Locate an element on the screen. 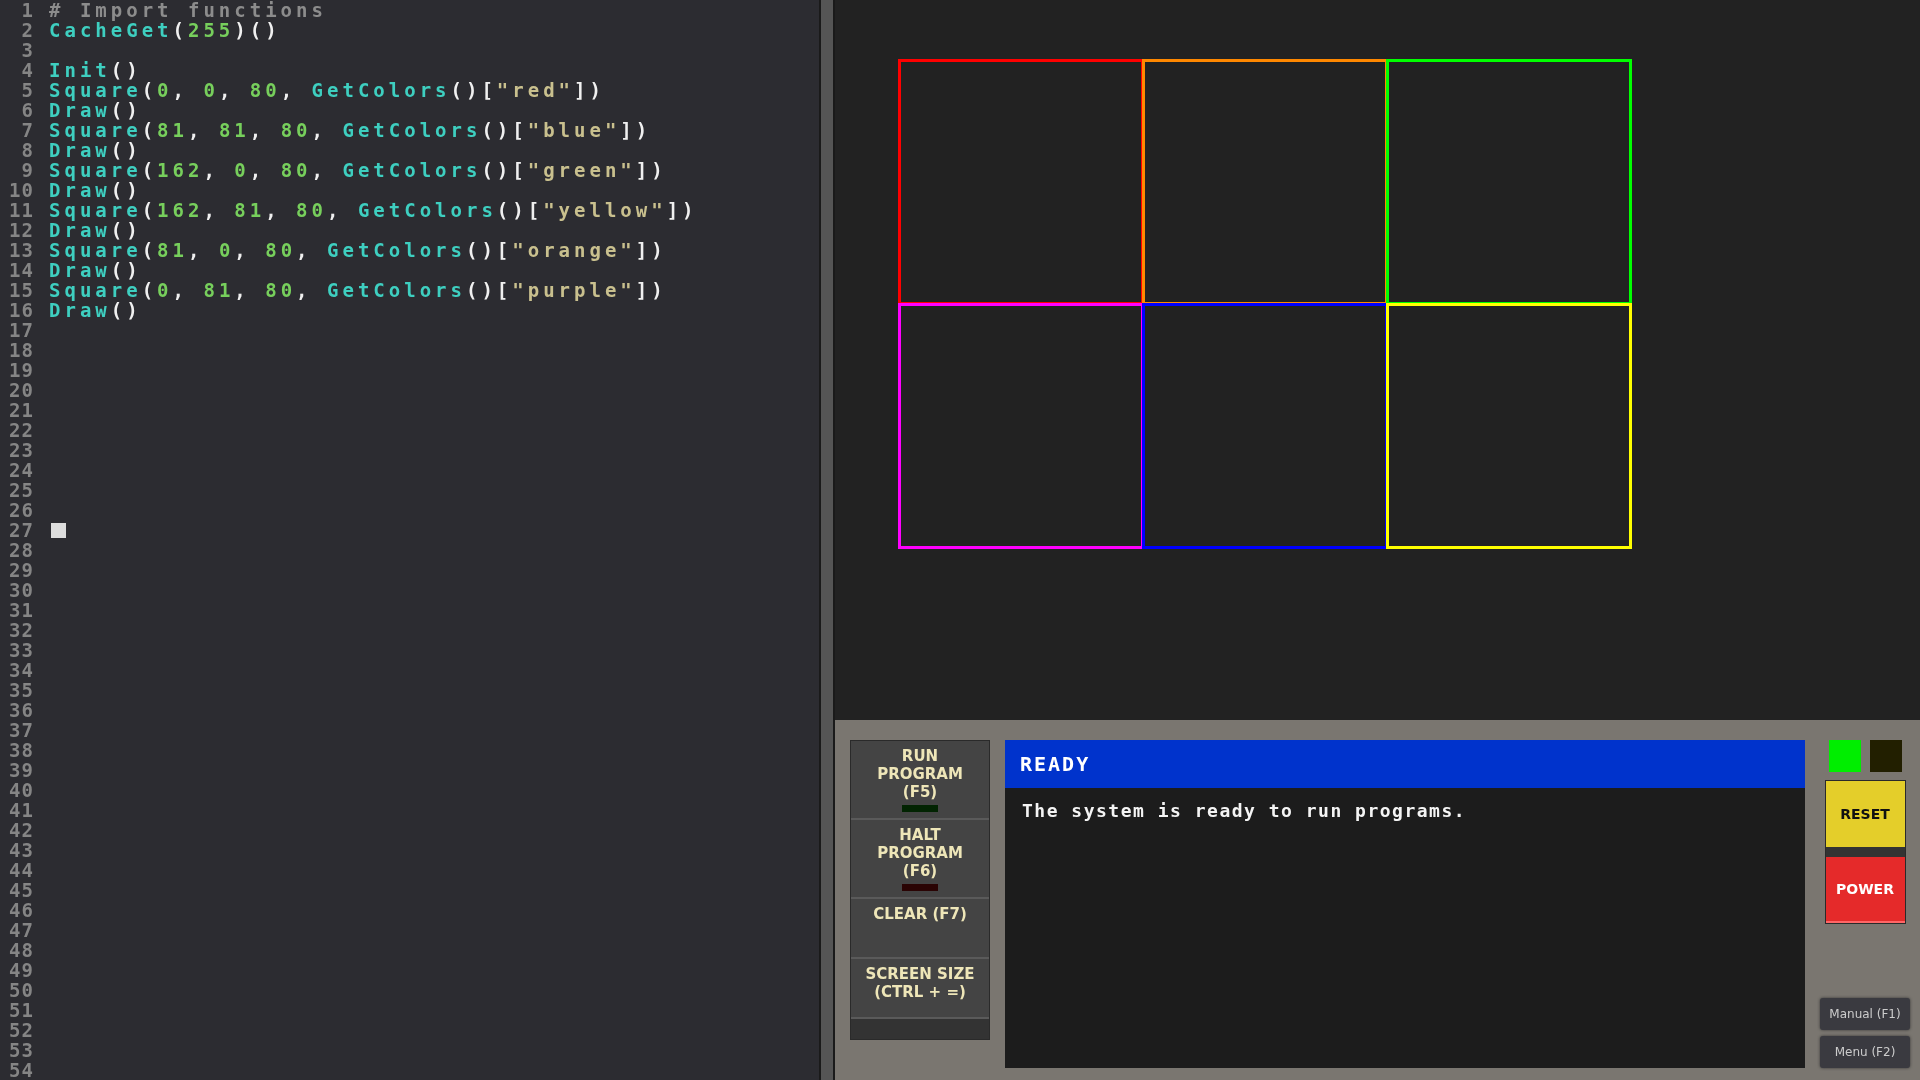  line-number: 3 is located at coordinates (27, 50).